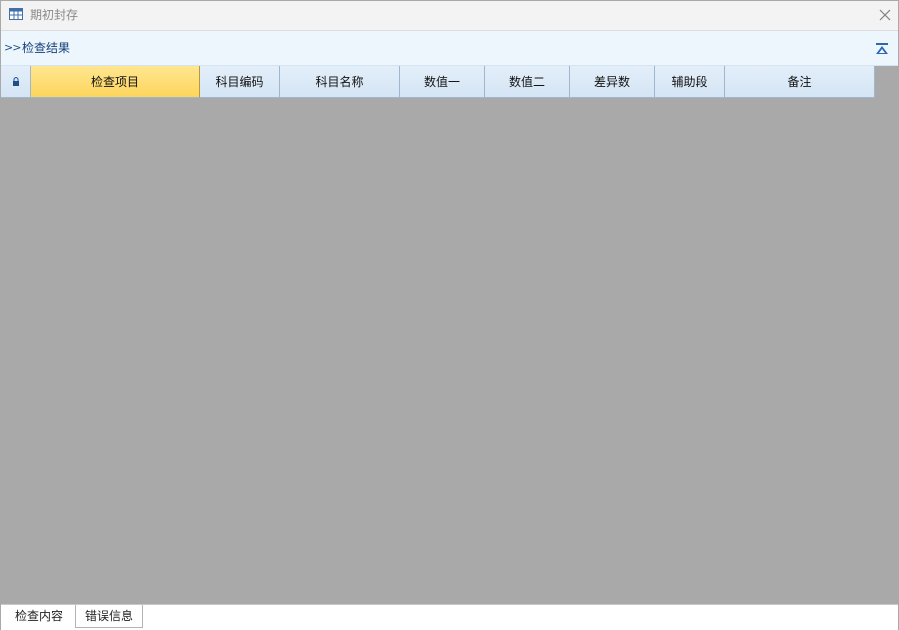 Image resolution: width=899 pixels, height=630 pixels. Describe the element at coordinates (54, 15) in the screenshot. I see `window-title: 期初封存` at that location.